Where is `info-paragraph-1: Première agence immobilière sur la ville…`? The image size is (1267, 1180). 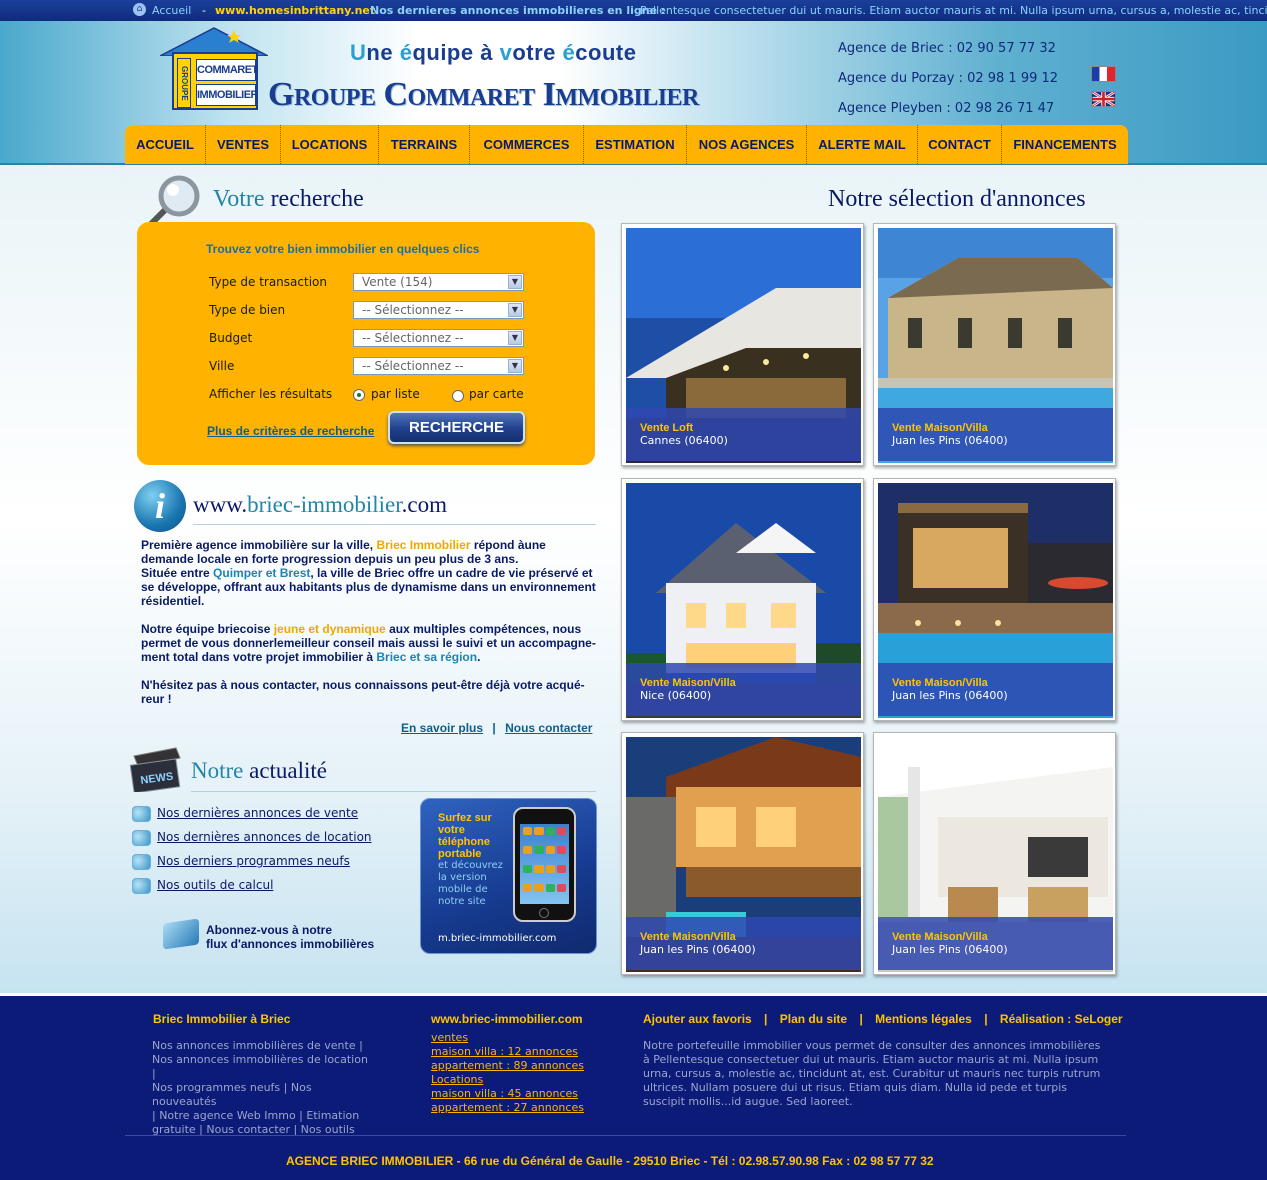 info-paragraph-1: Première agence immobilière sur la ville… is located at coordinates (343, 552).